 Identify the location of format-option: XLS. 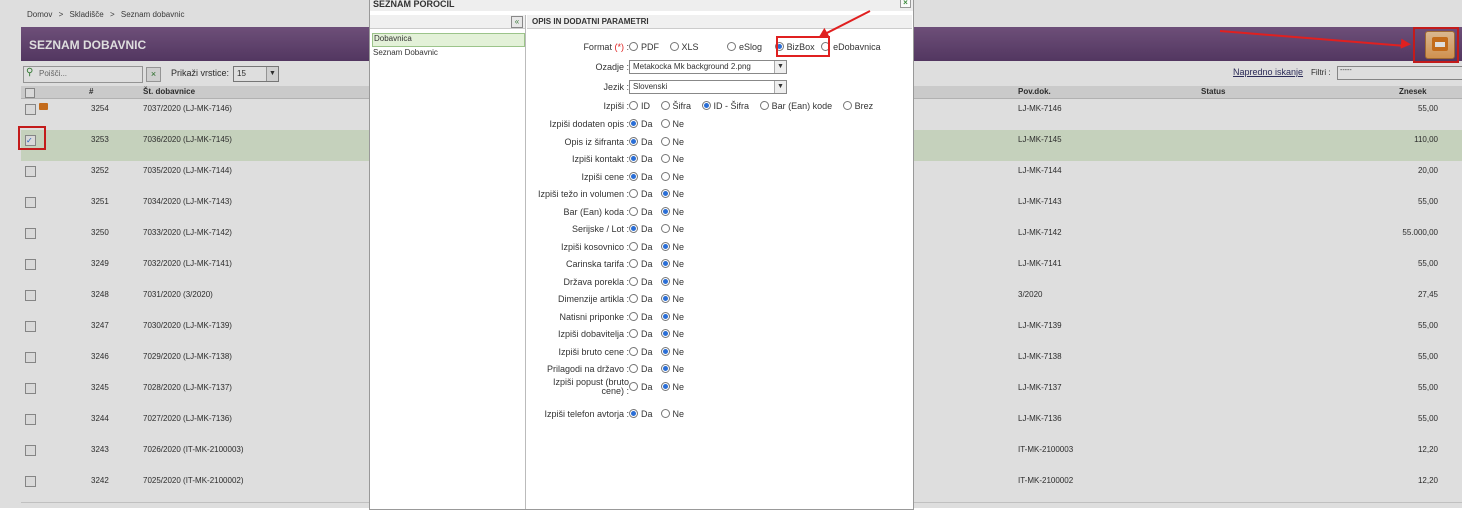
(684, 47).